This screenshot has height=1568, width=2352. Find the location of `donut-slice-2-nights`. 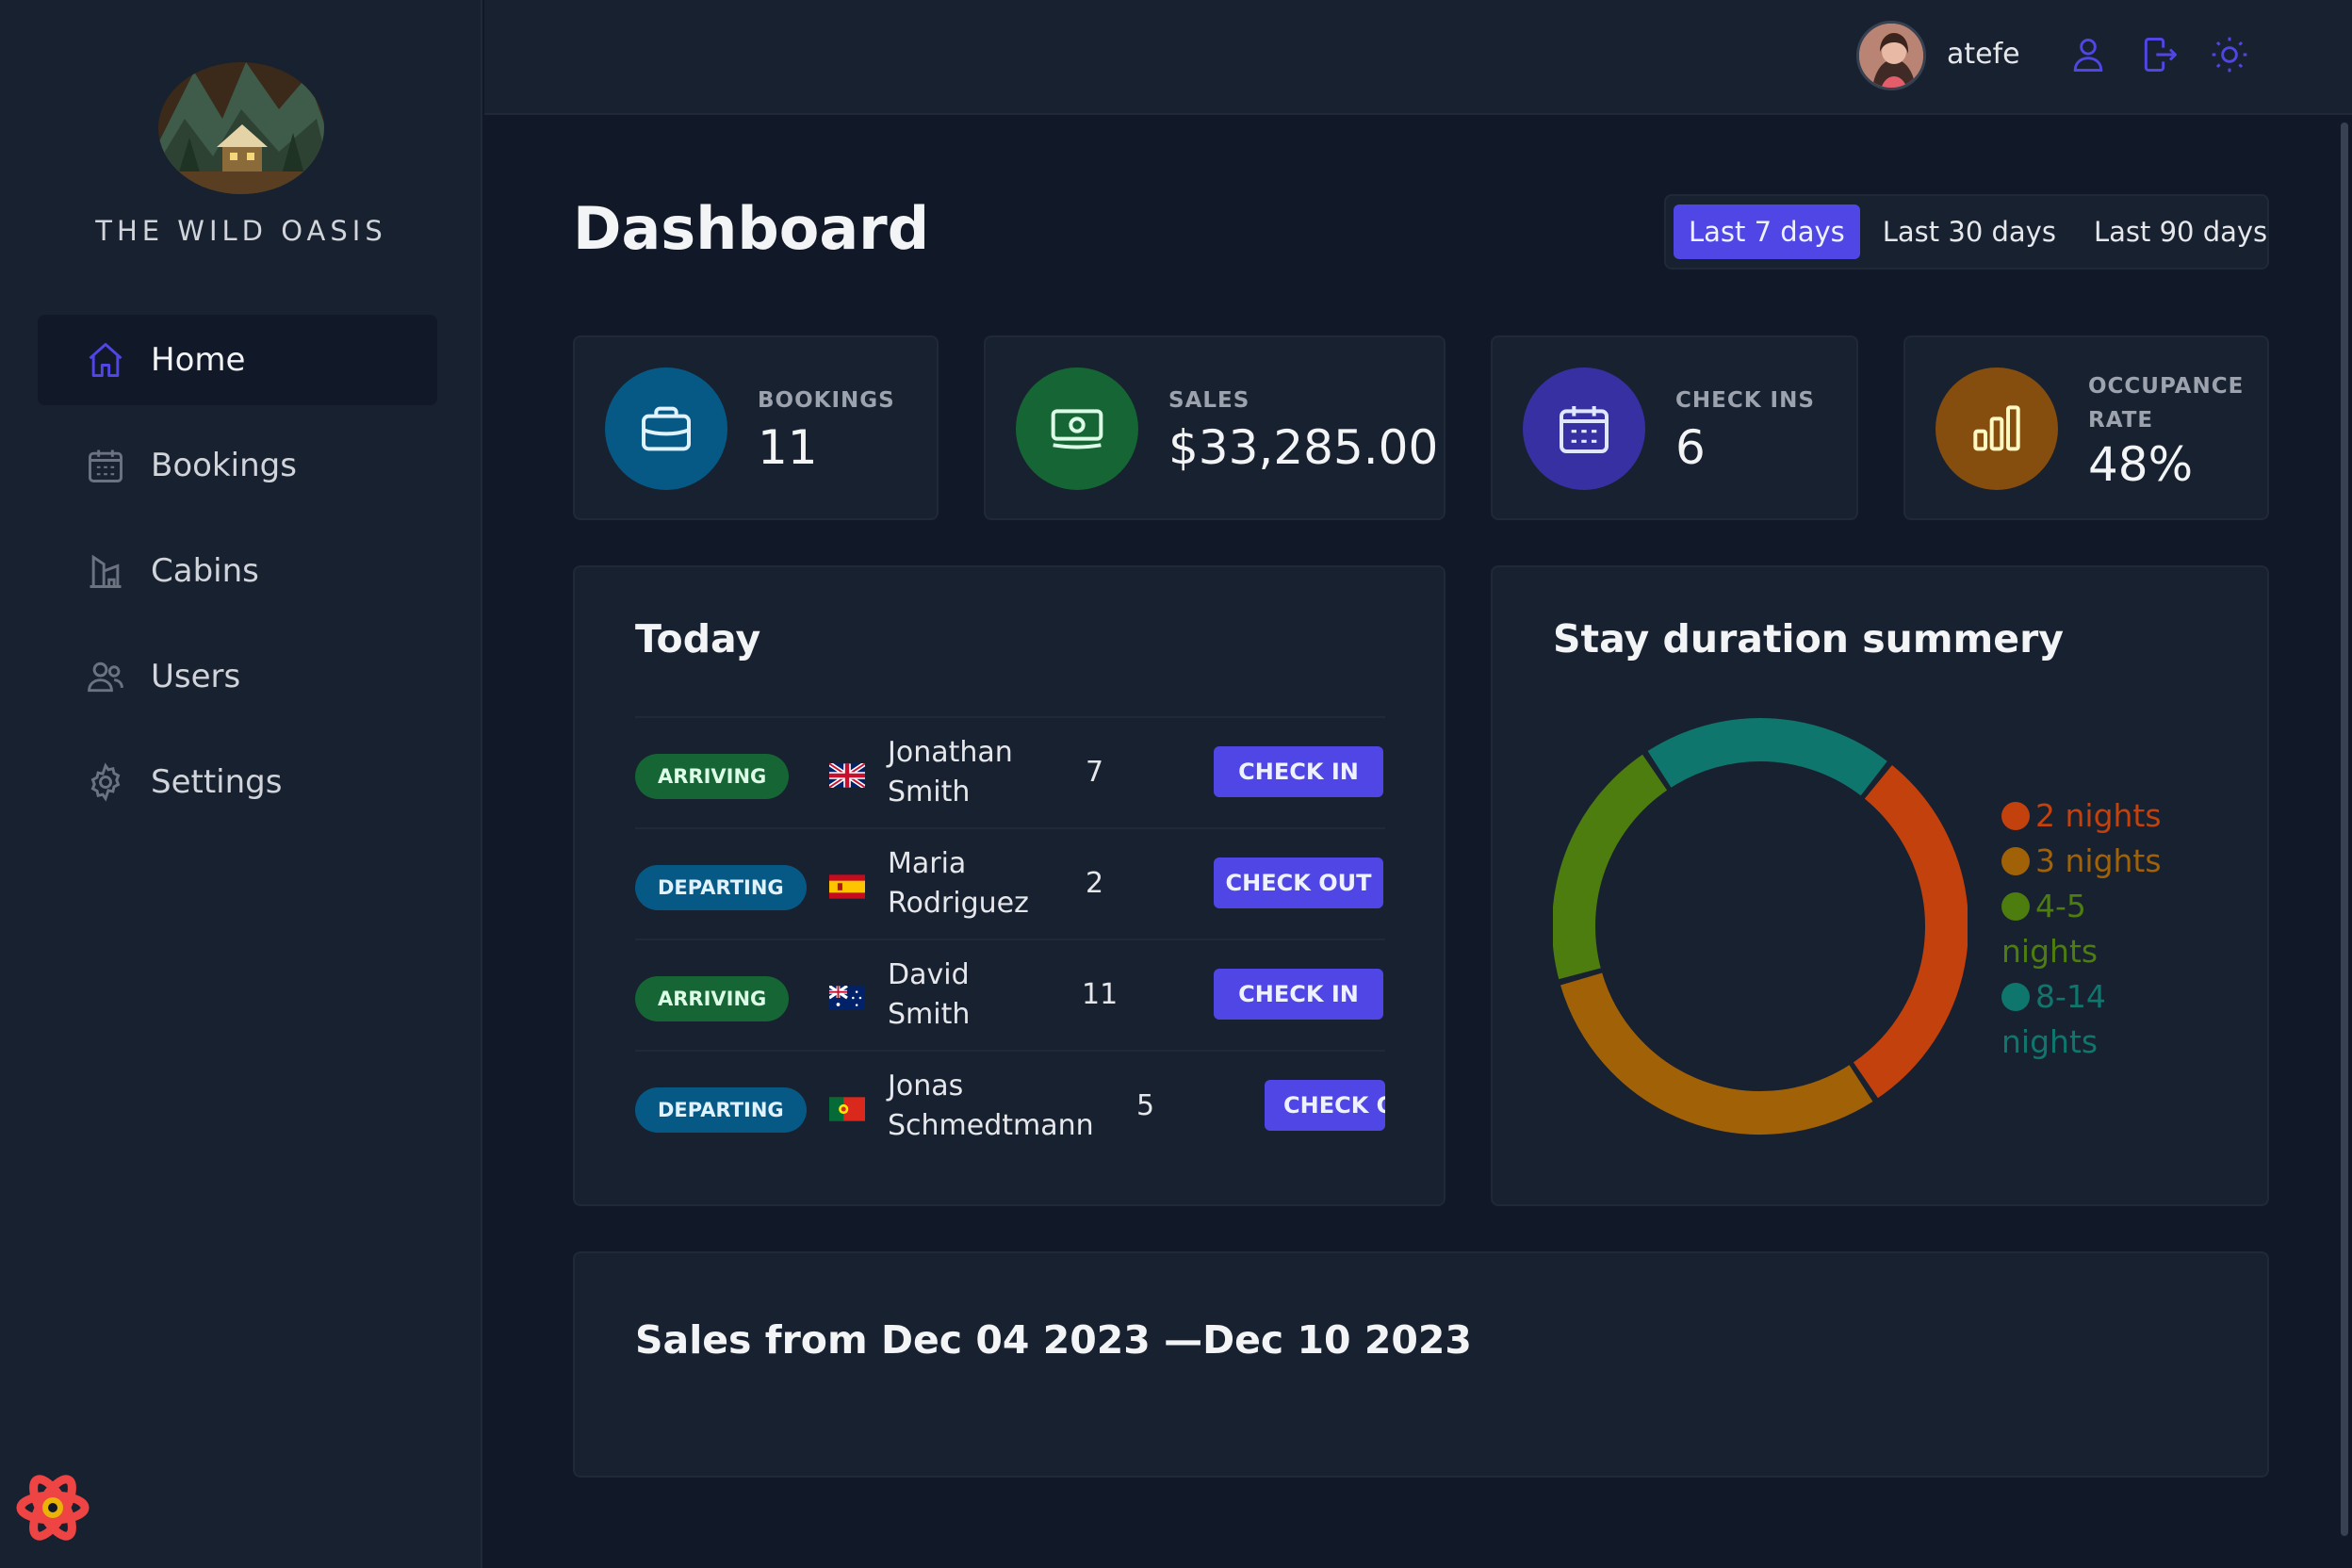

donut-slice-2-nights is located at coordinates (1910, 932).